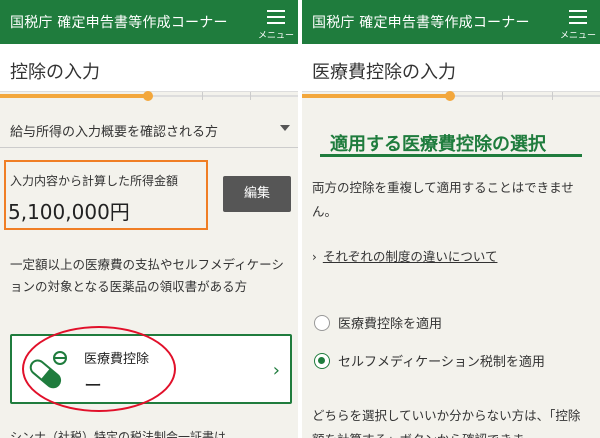 Image resolution: width=600 pixels, height=438 pixels. I want to click on edit-button: 編集, so click(257, 194).